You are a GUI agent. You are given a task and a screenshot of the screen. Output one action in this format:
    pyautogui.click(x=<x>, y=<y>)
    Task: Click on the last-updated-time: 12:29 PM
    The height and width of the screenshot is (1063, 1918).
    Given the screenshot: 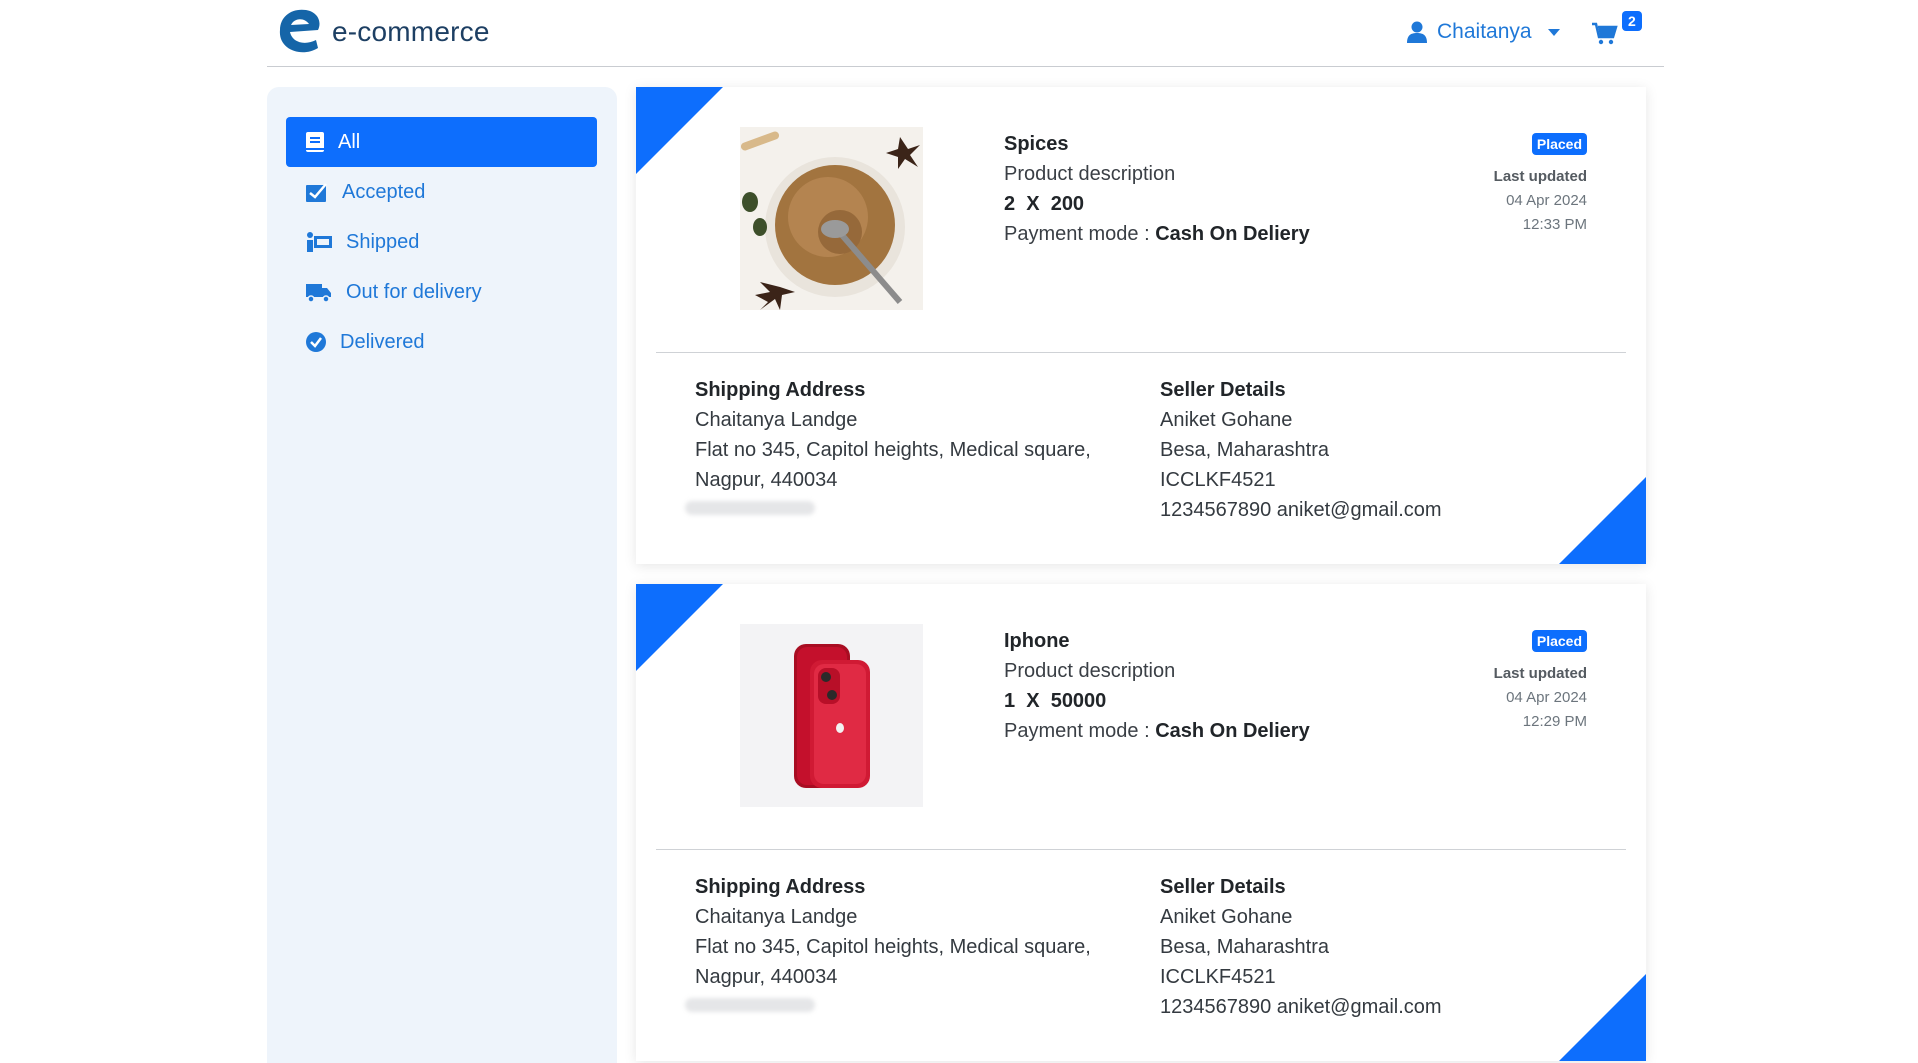 What is the action you would take?
    pyautogui.click(x=1554, y=721)
    